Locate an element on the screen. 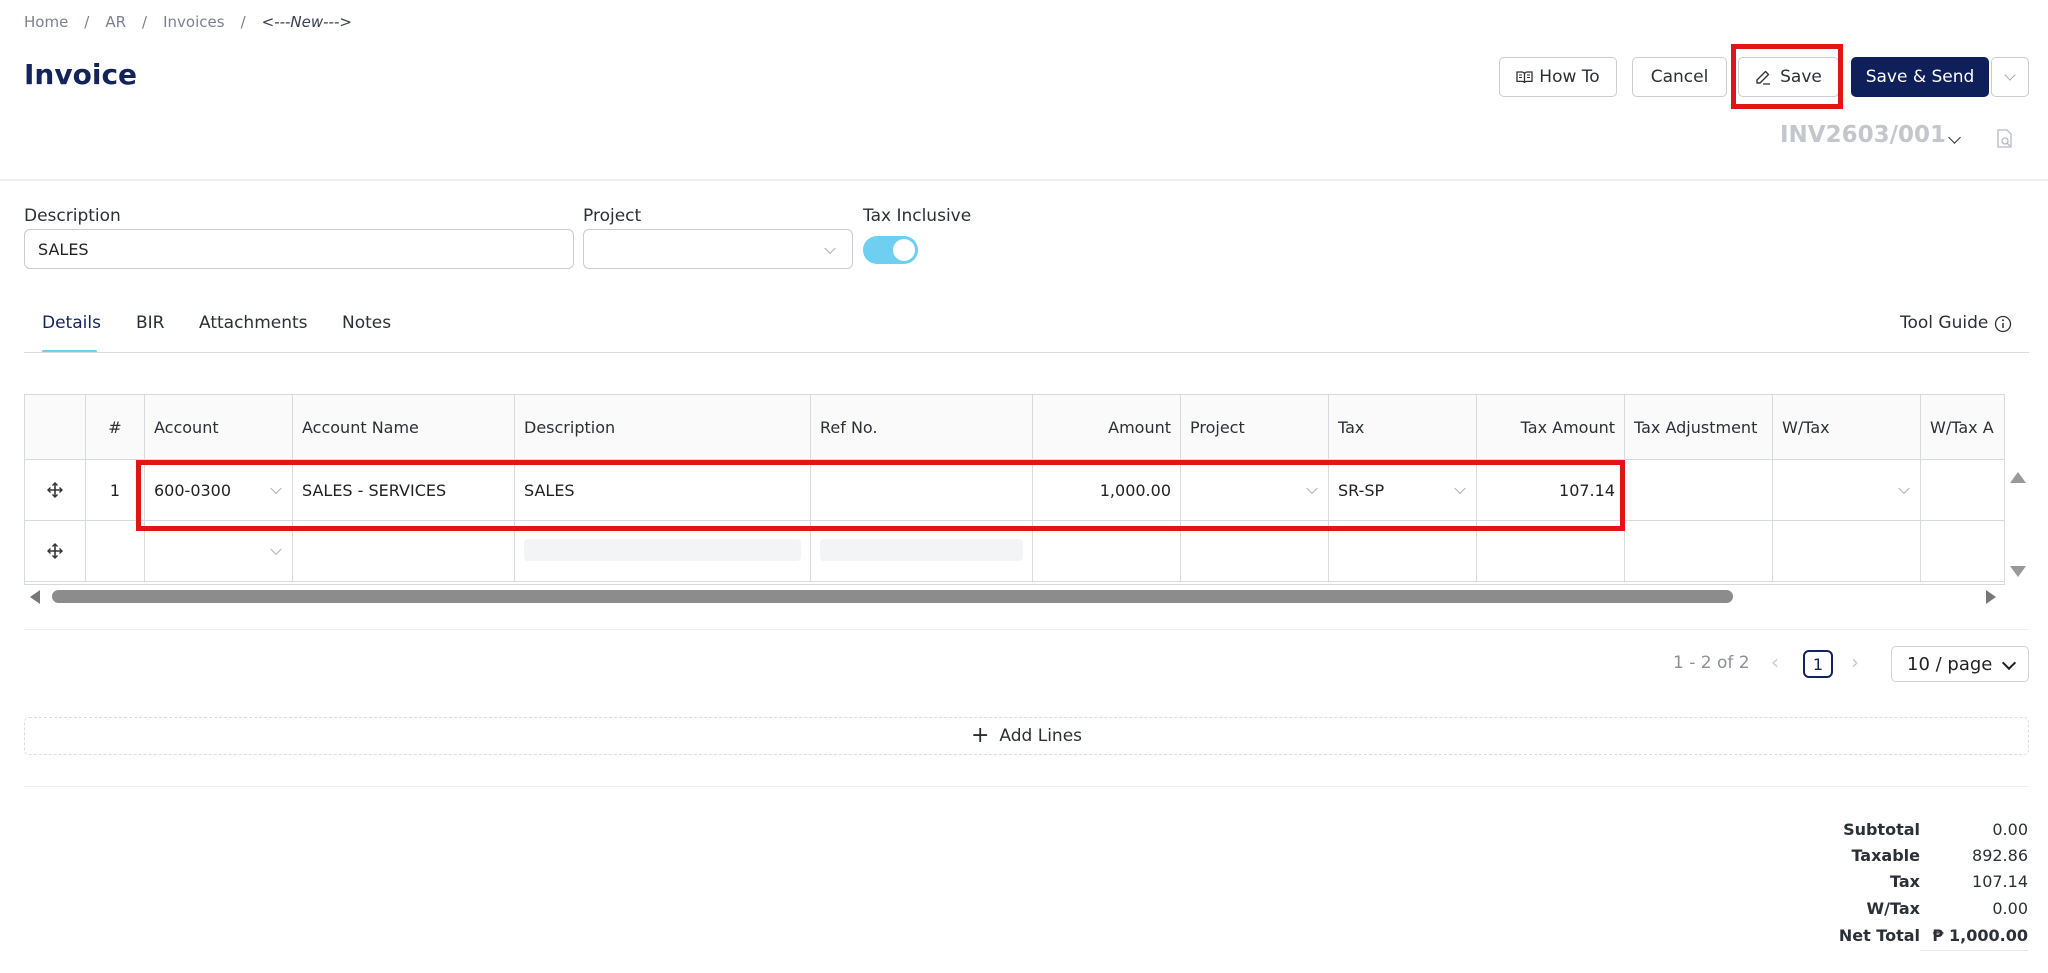  header-number: # is located at coordinates (115, 427).